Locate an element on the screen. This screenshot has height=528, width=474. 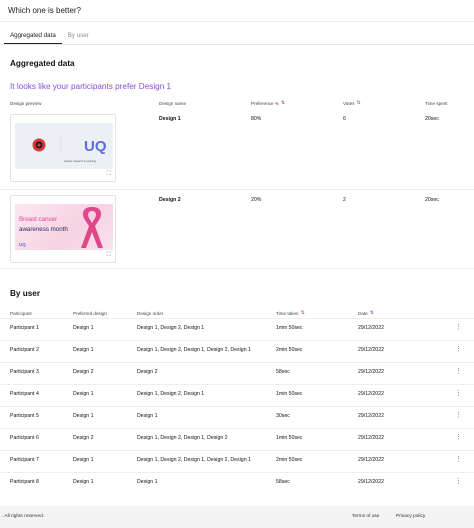
design-order: Design 2 is located at coordinates (147, 372).